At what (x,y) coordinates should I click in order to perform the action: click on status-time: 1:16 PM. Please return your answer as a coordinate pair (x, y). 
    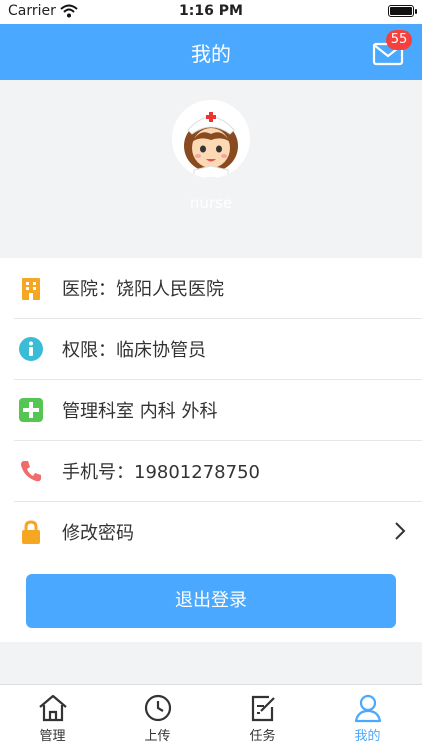
    Looking at the image, I should click on (211, 11).